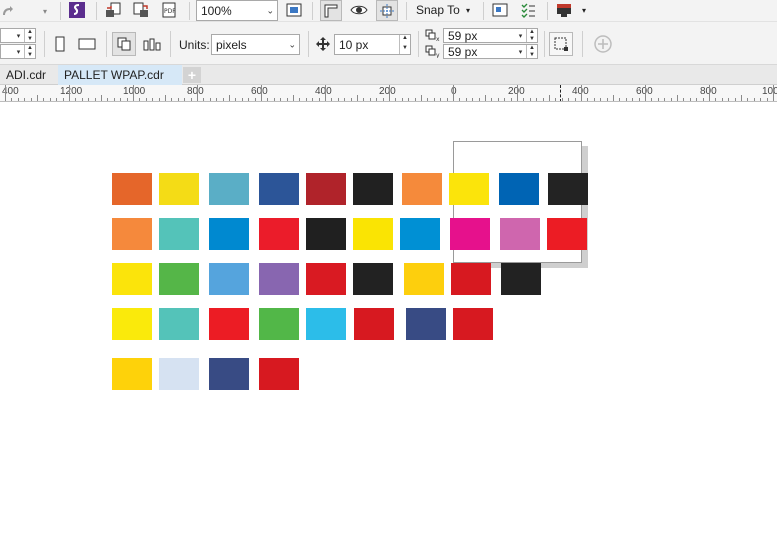 This screenshot has width=777, height=541. Describe the element at coordinates (255, 44) in the screenshot. I see `units-combo: pixels ⌄` at that location.